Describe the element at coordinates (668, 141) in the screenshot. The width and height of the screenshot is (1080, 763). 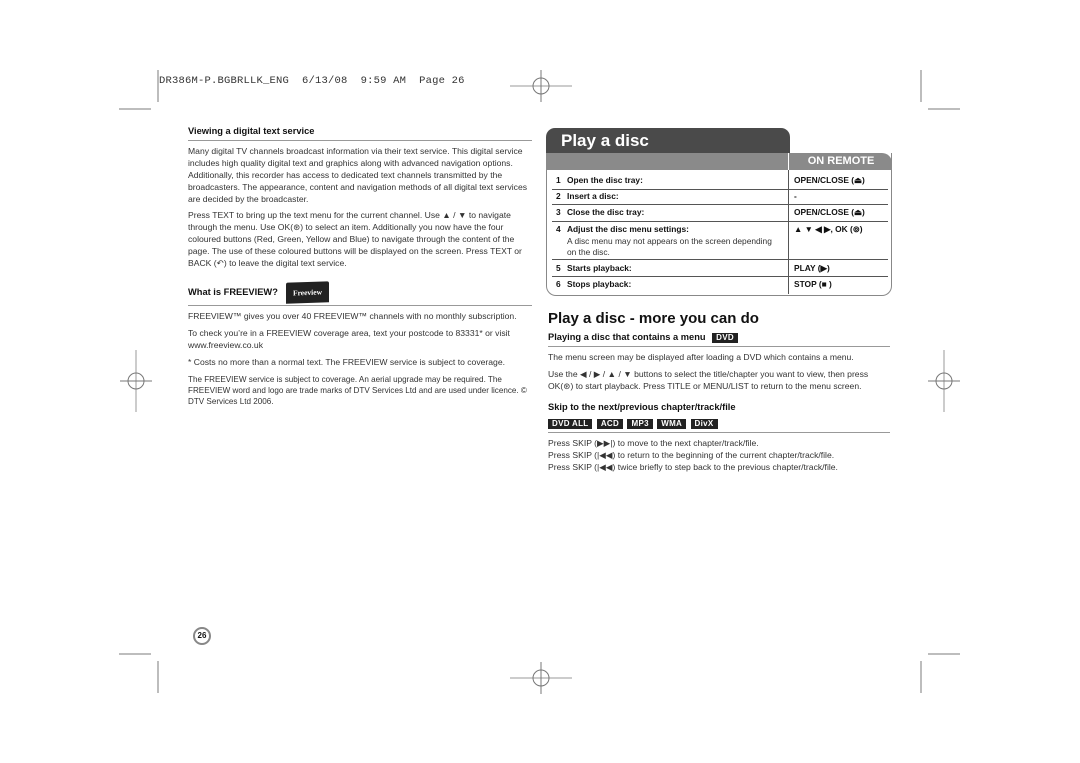
I see `section-tab-title: Play a disc` at that location.